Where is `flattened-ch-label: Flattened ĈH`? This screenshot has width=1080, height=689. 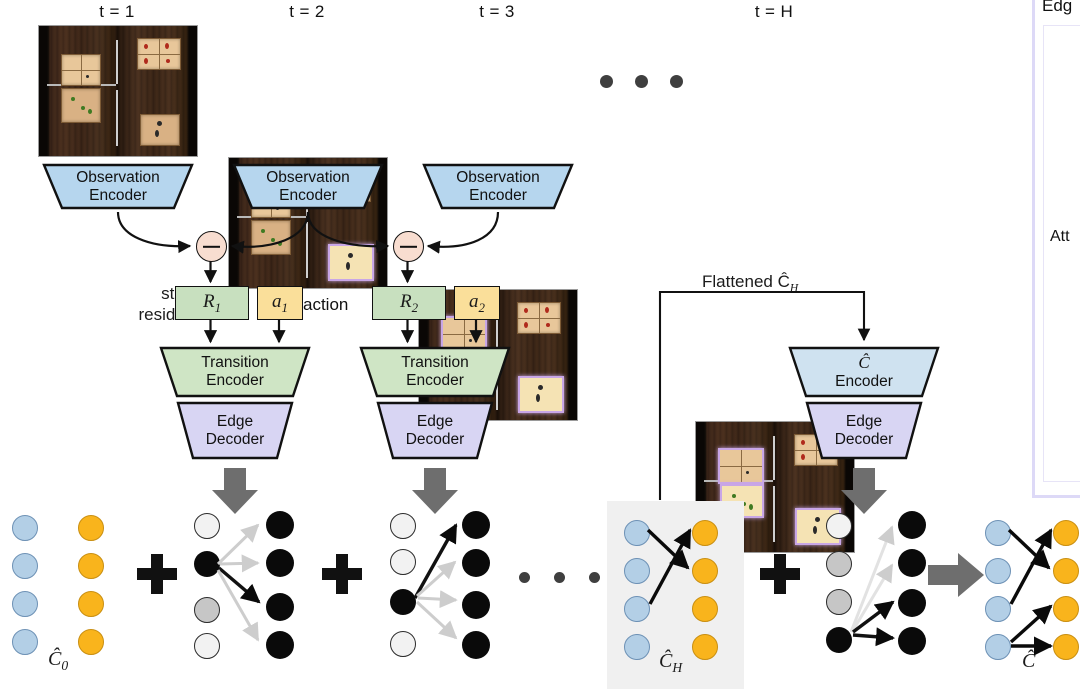 flattened-ch-label: Flattened ĈH is located at coordinates (750, 283).